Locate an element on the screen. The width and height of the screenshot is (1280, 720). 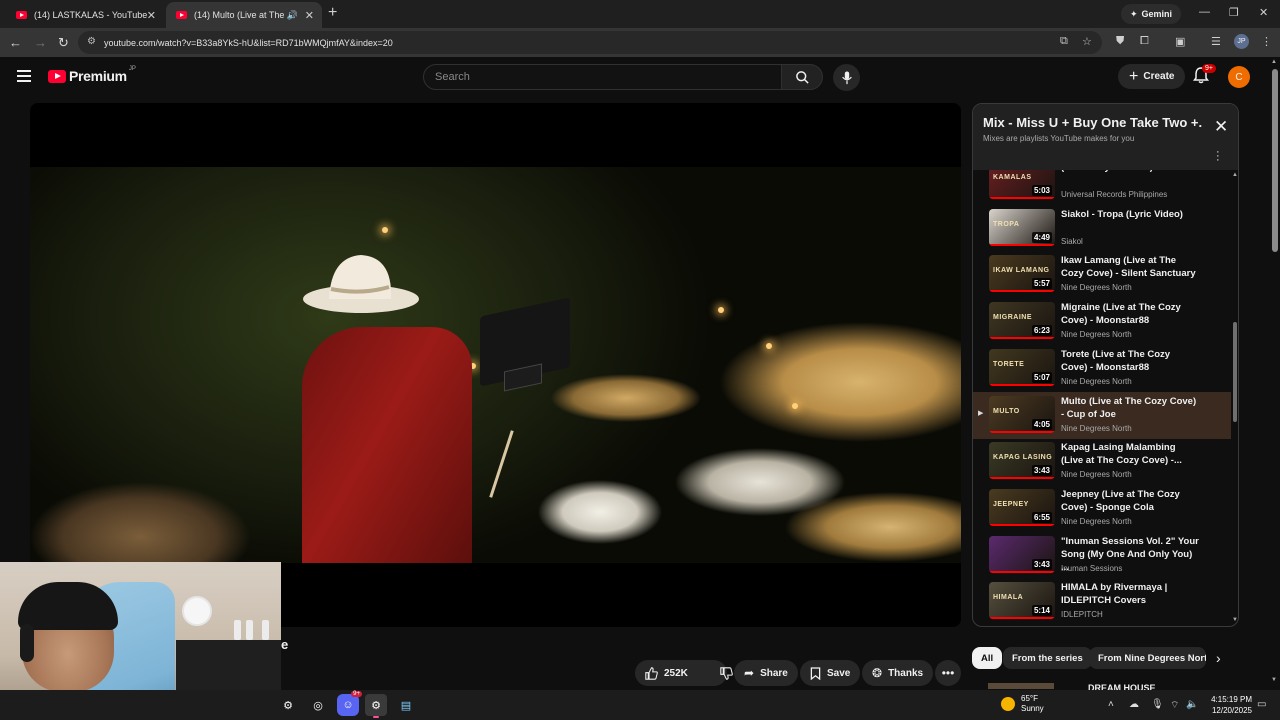
like-count: 252K is located at coordinates (676, 673).